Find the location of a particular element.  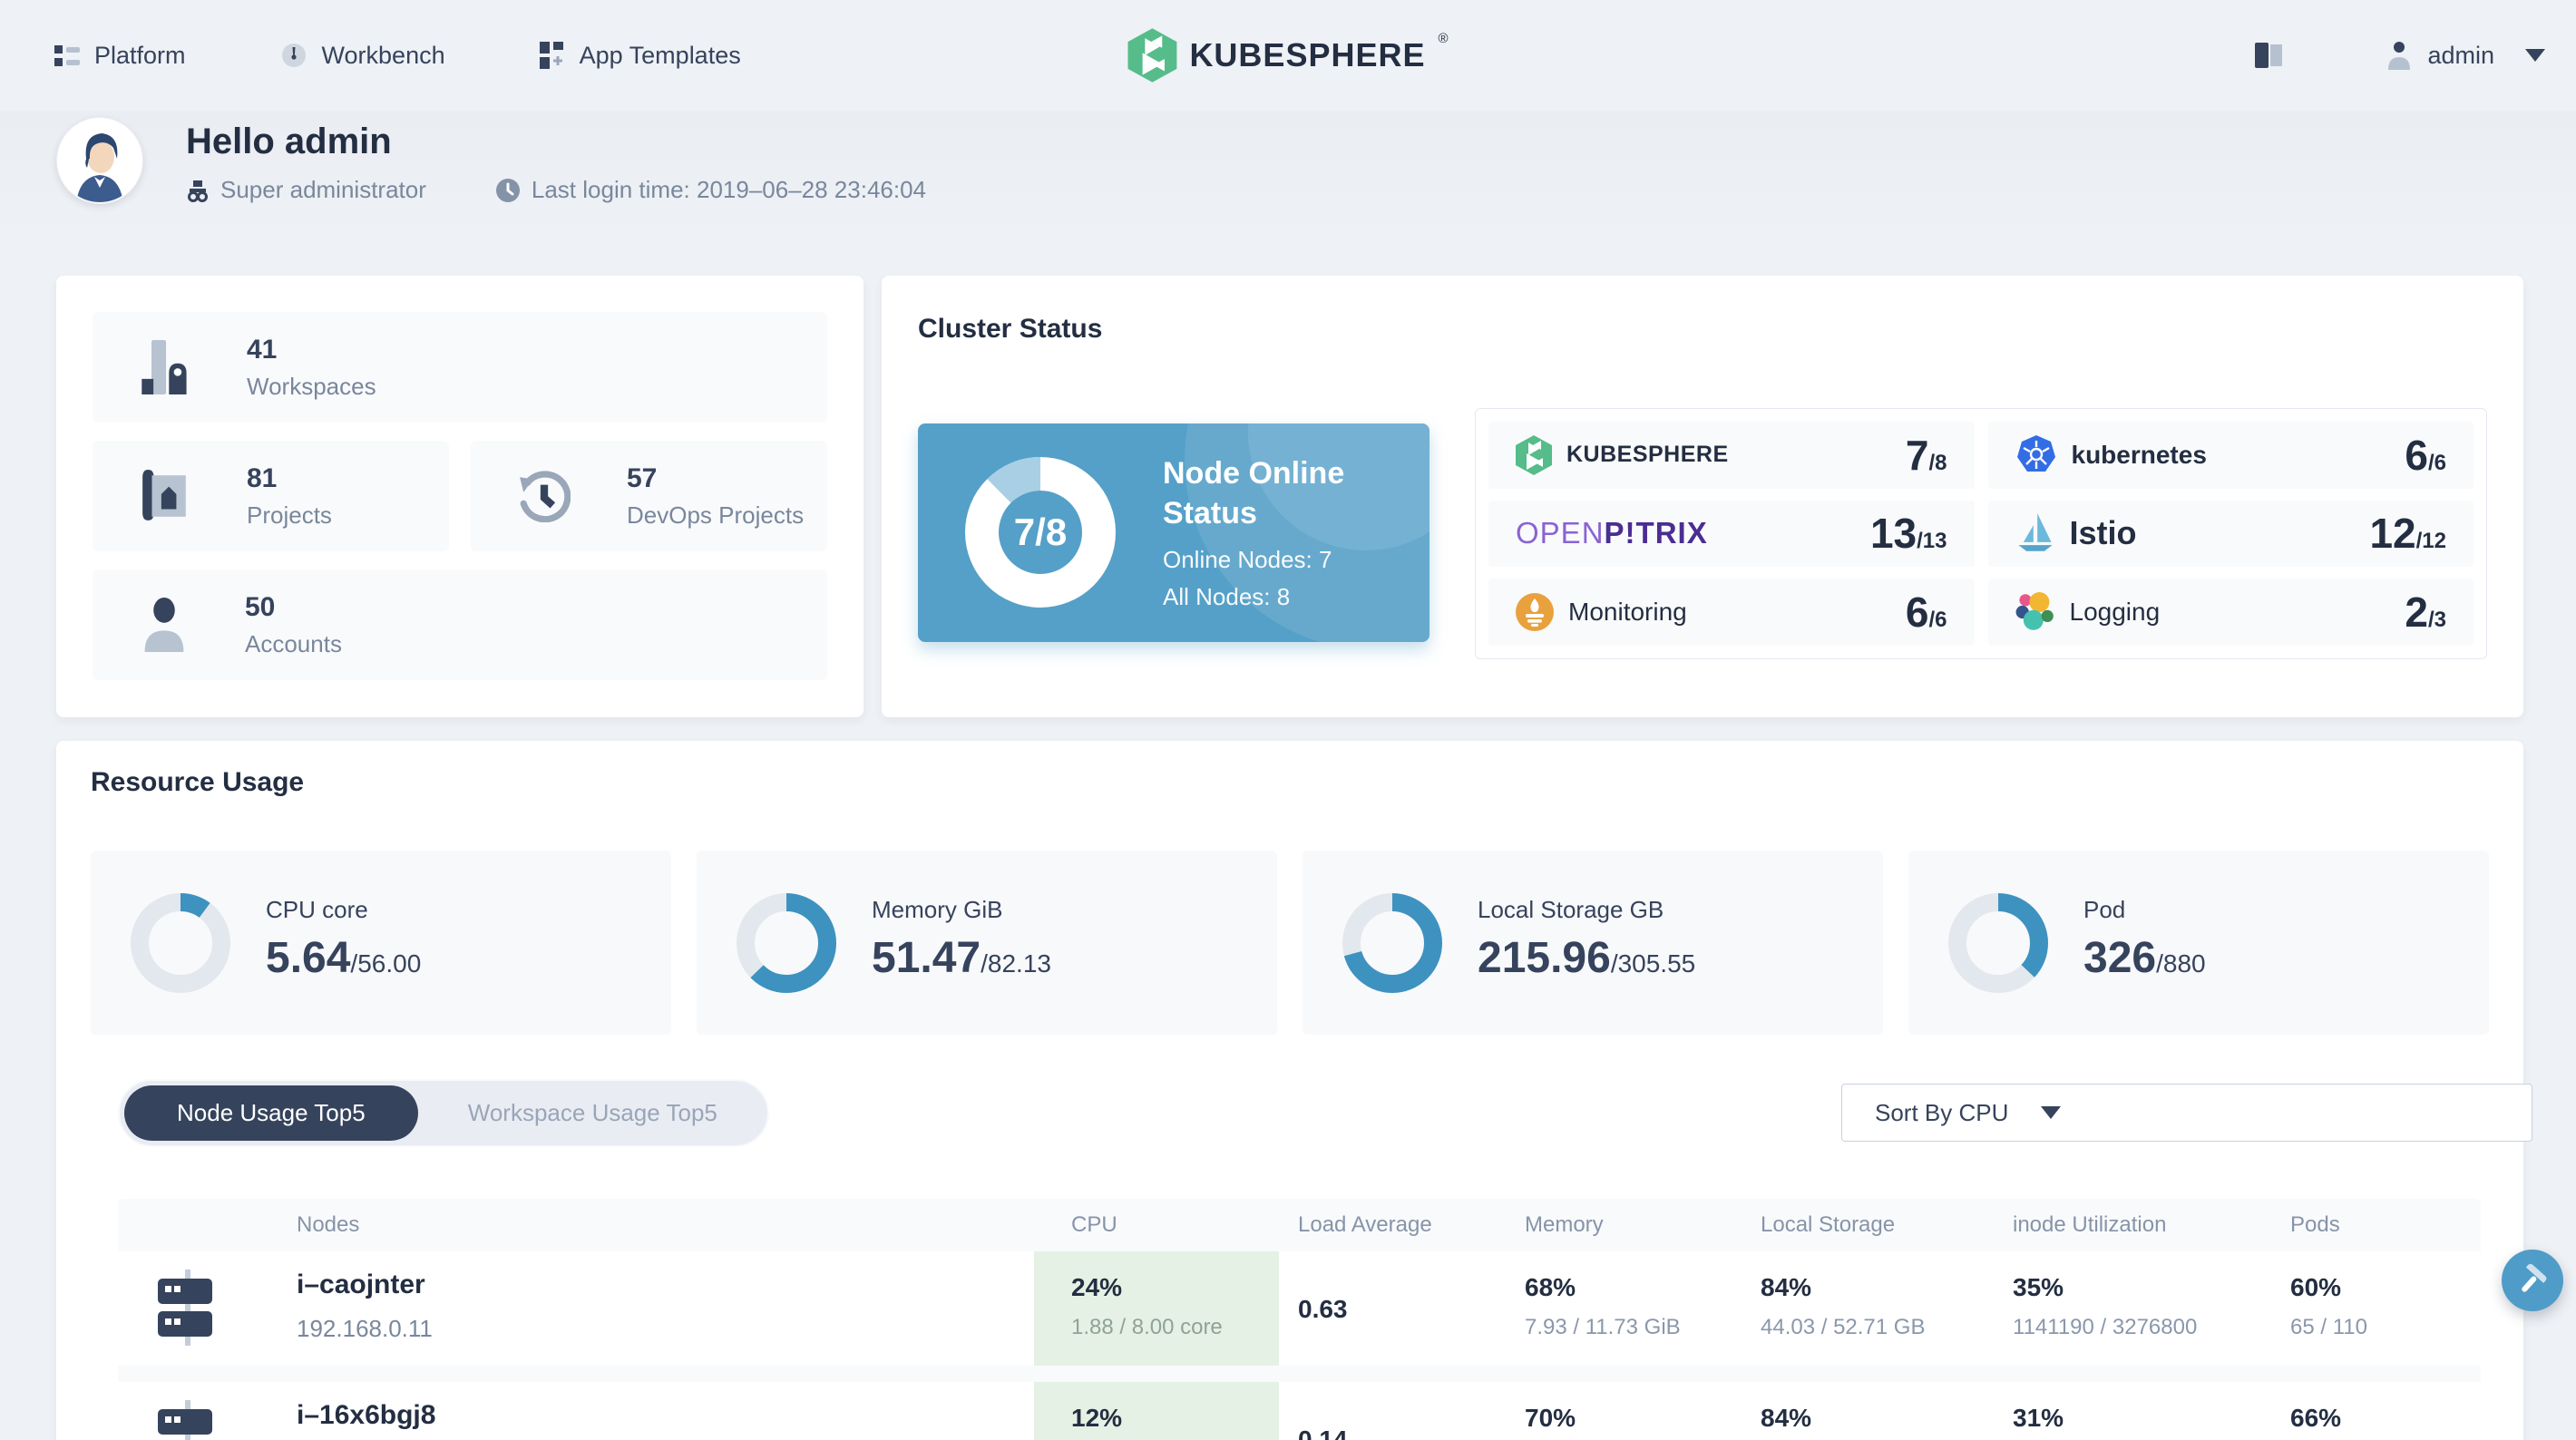

nav-workbench-label: Workbench is located at coordinates (383, 55).